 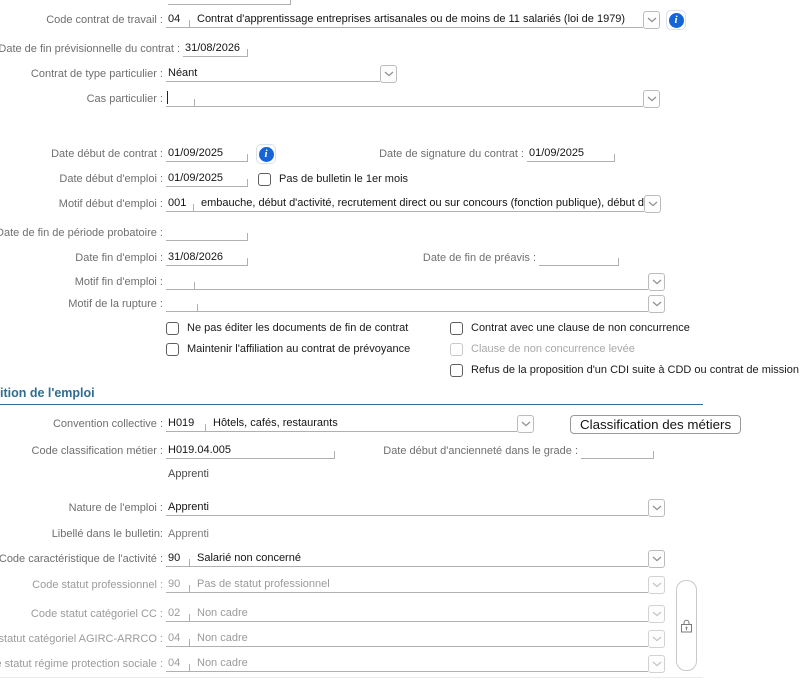 I want to click on nature-emploi-dropdown-button, so click(x=656, y=508).